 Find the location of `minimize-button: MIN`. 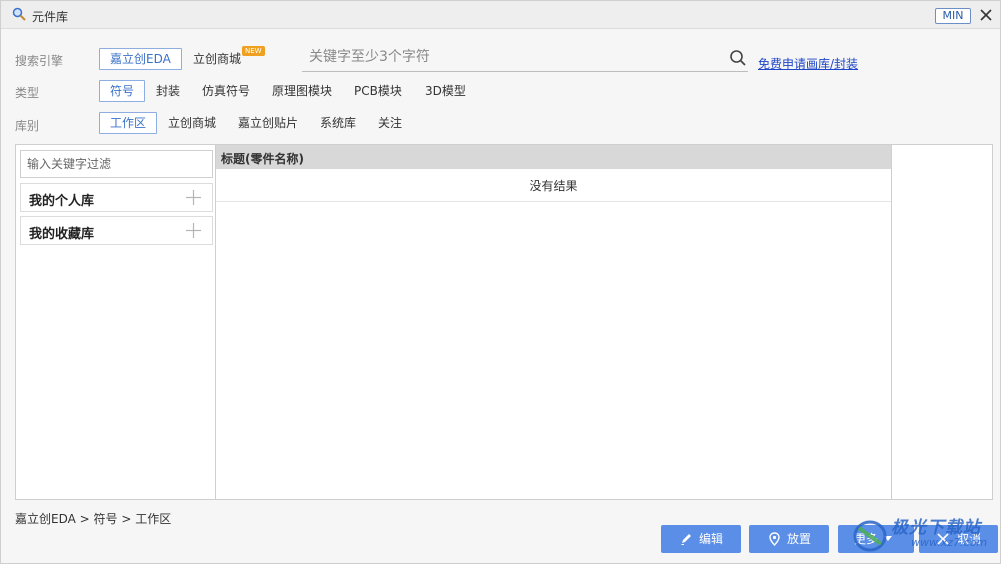

minimize-button: MIN is located at coordinates (953, 16).